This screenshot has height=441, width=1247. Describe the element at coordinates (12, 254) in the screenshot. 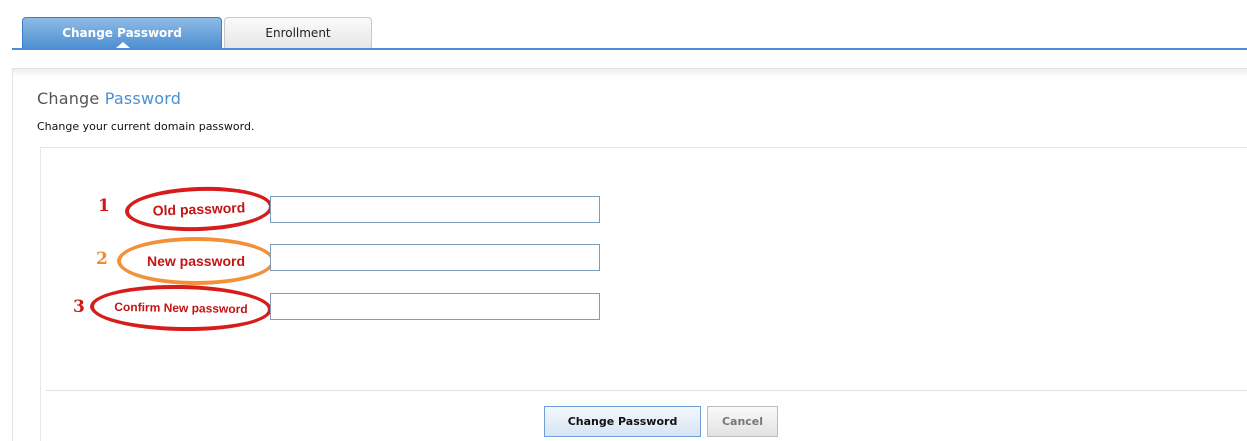

I see `content-frame-left` at that location.